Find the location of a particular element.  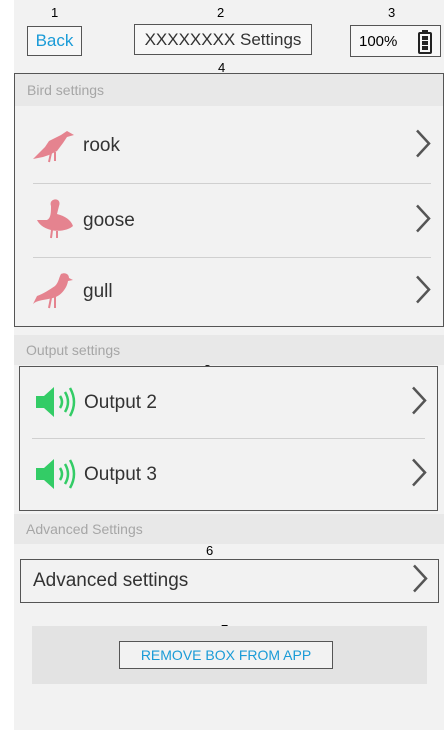

goose-icon is located at coordinates (55, 221).